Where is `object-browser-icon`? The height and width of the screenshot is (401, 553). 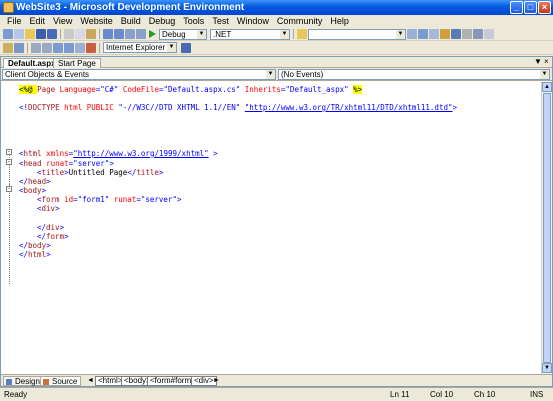 object-browser-icon is located at coordinates (445, 34).